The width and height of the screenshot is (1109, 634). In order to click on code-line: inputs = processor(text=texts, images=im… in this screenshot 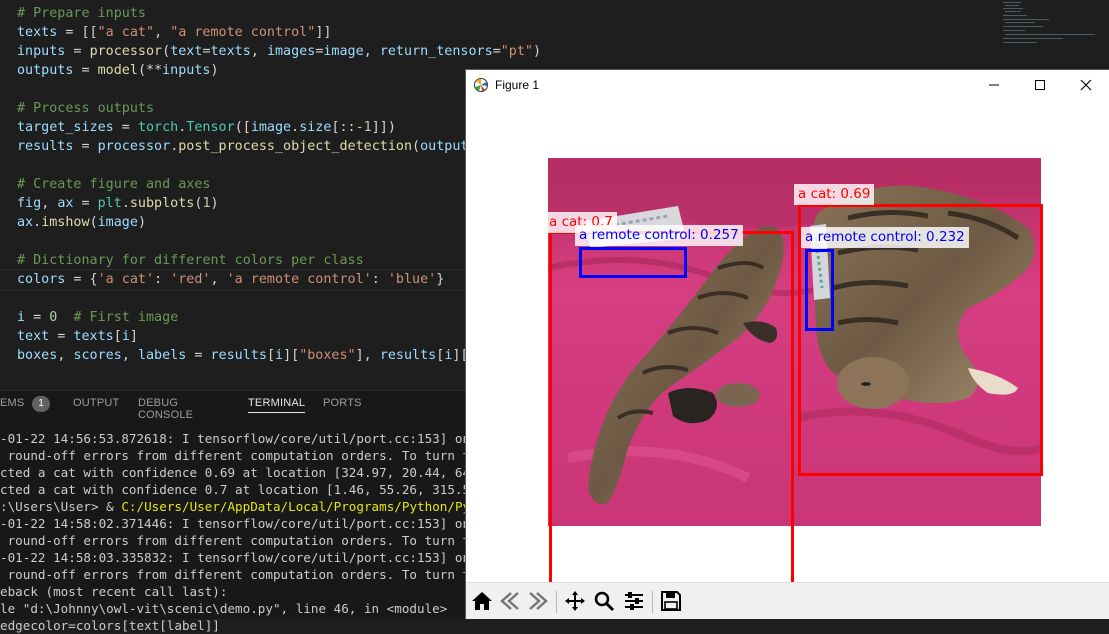, I will do `click(279, 51)`.